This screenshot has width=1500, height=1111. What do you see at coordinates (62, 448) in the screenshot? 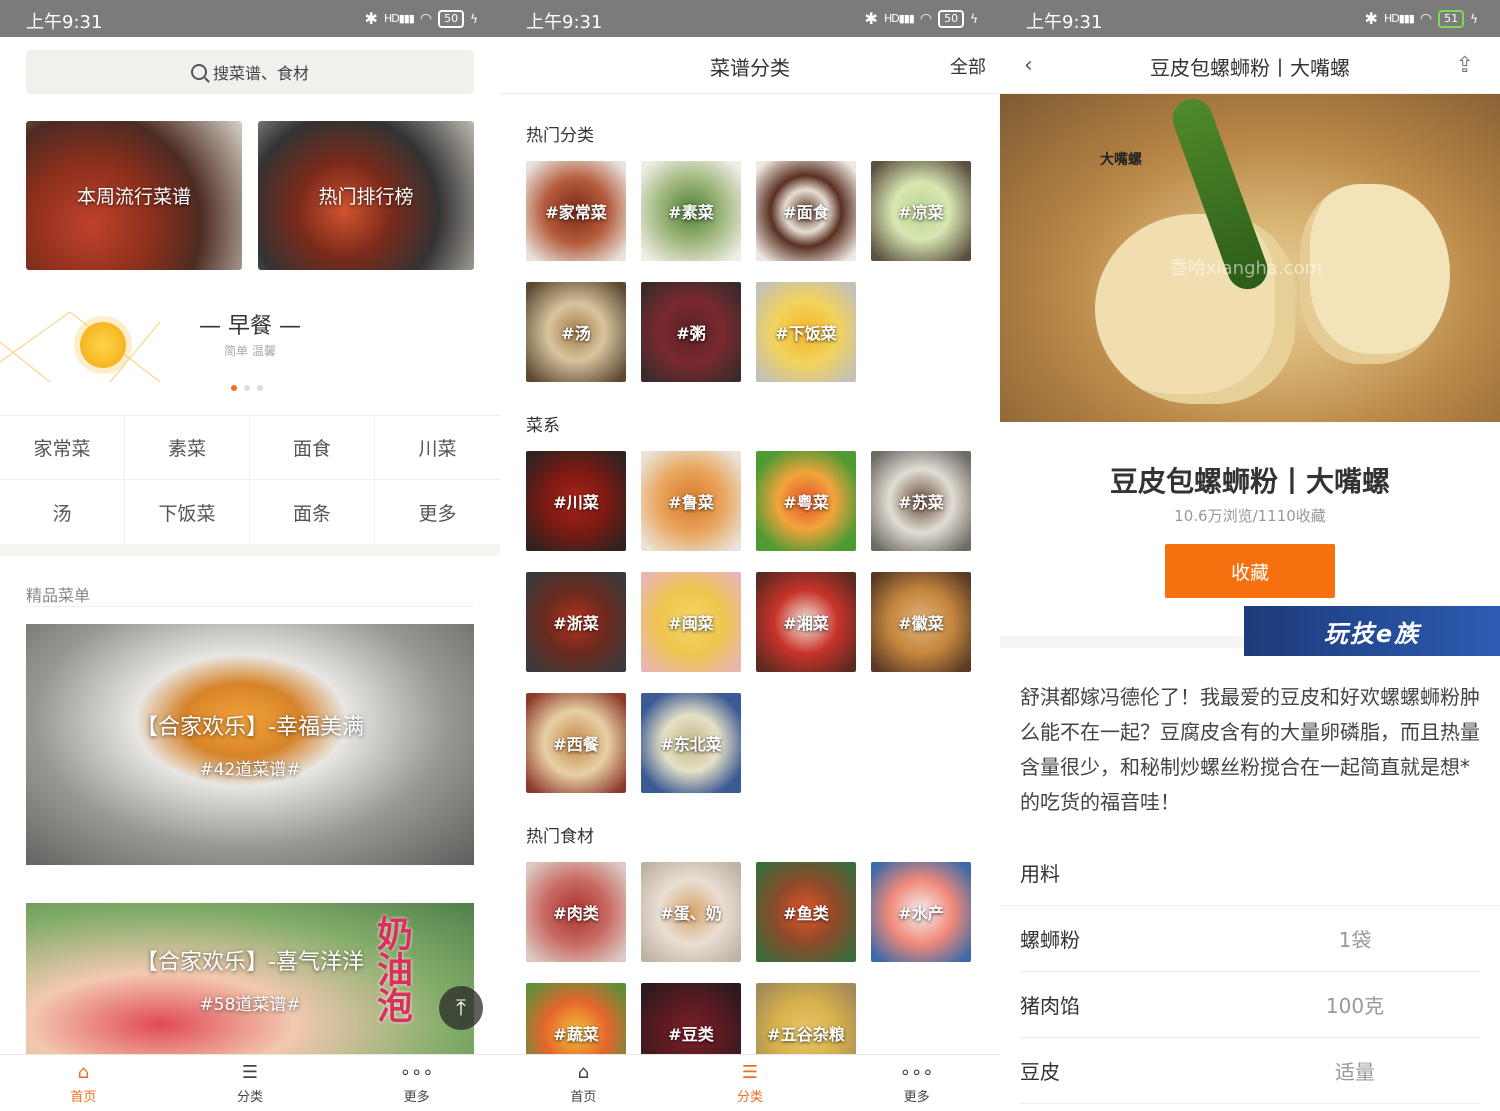
I see `category-item: 家常菜` at bounding box center [62, 448].